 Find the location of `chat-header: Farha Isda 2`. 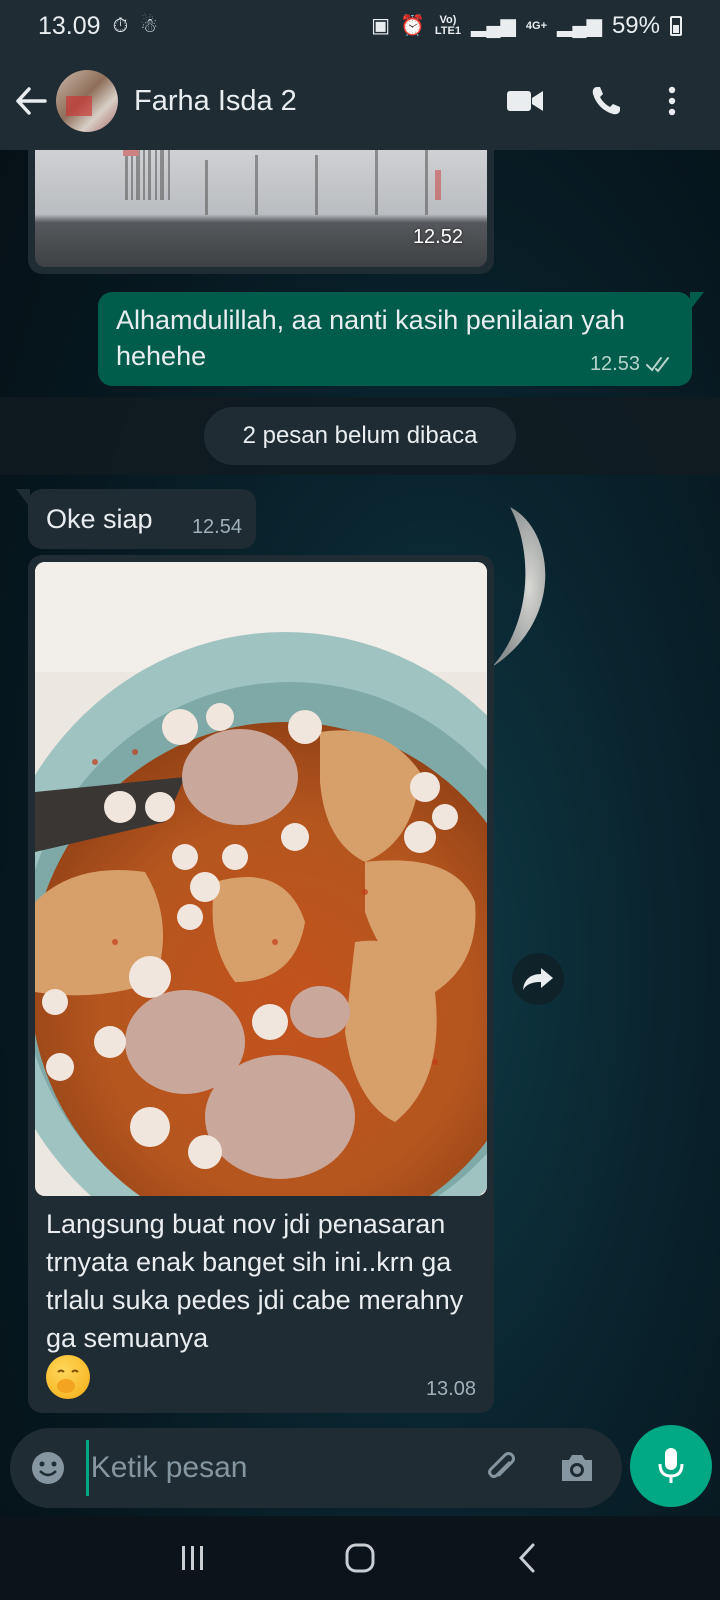

chat-header: Farha Isda 2 is located at coordinates (360, 101).